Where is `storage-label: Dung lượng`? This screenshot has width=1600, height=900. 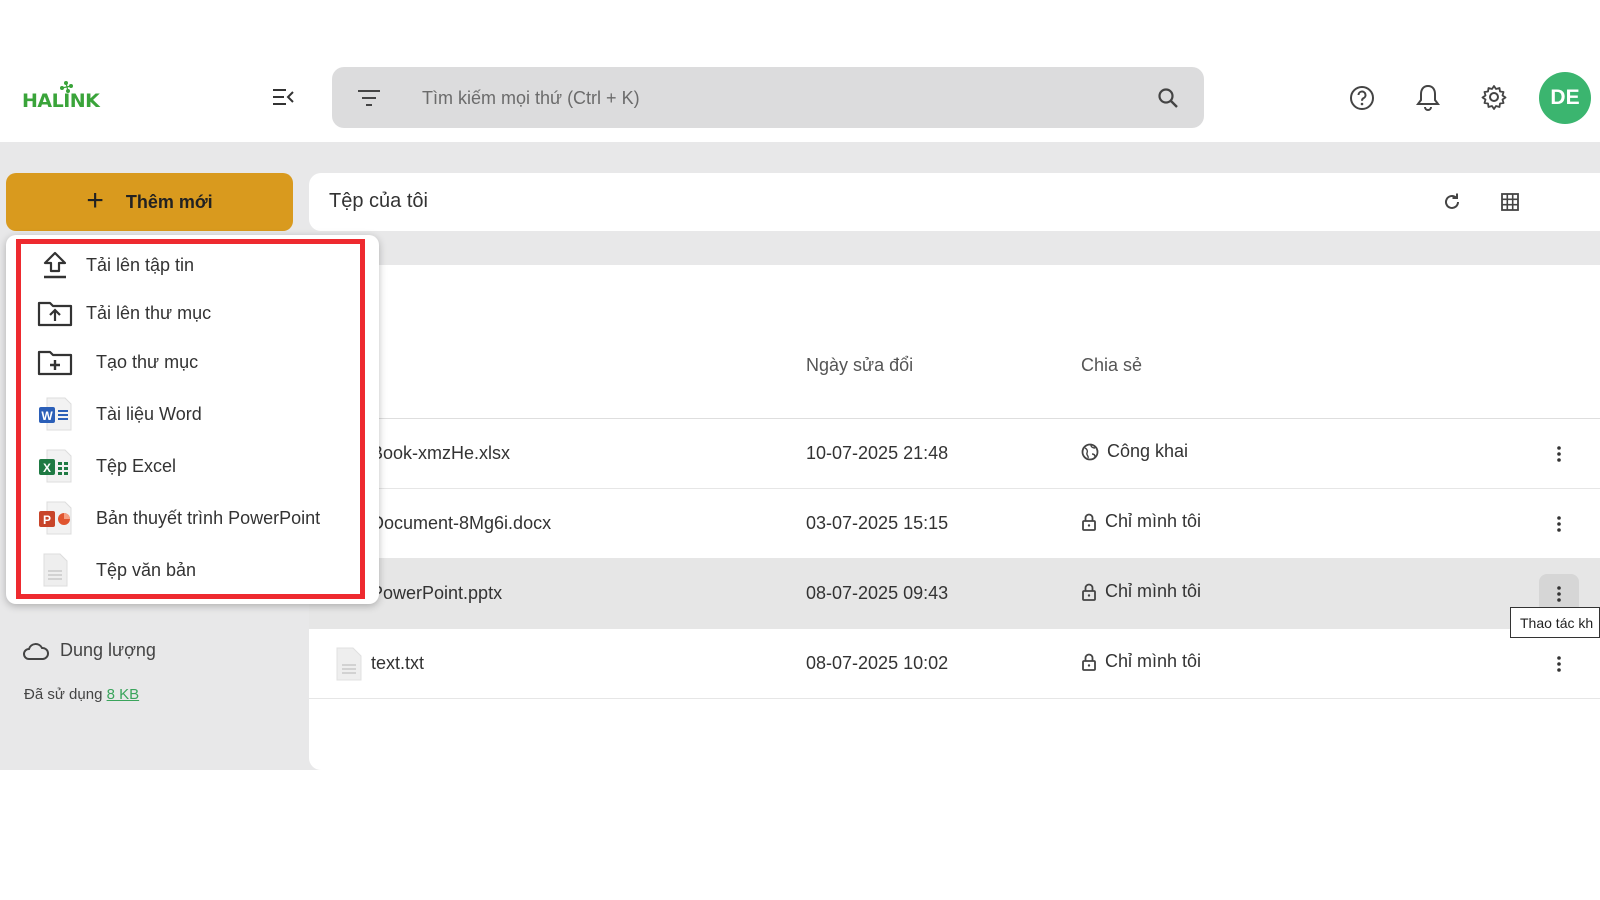
storage-label: Dung lượng is located at coordinates (108, 650).